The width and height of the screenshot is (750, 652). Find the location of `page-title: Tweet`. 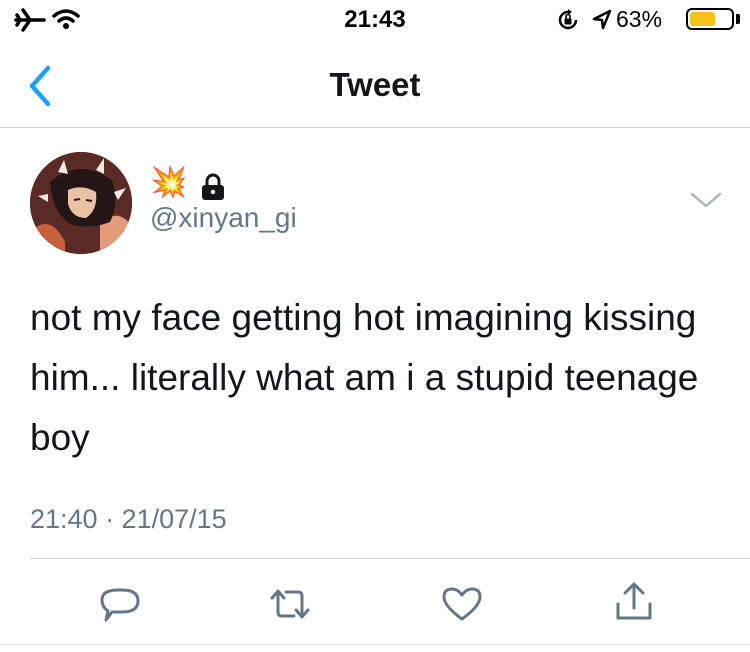

page-title: Tweet is located at coordinates (375, 84).